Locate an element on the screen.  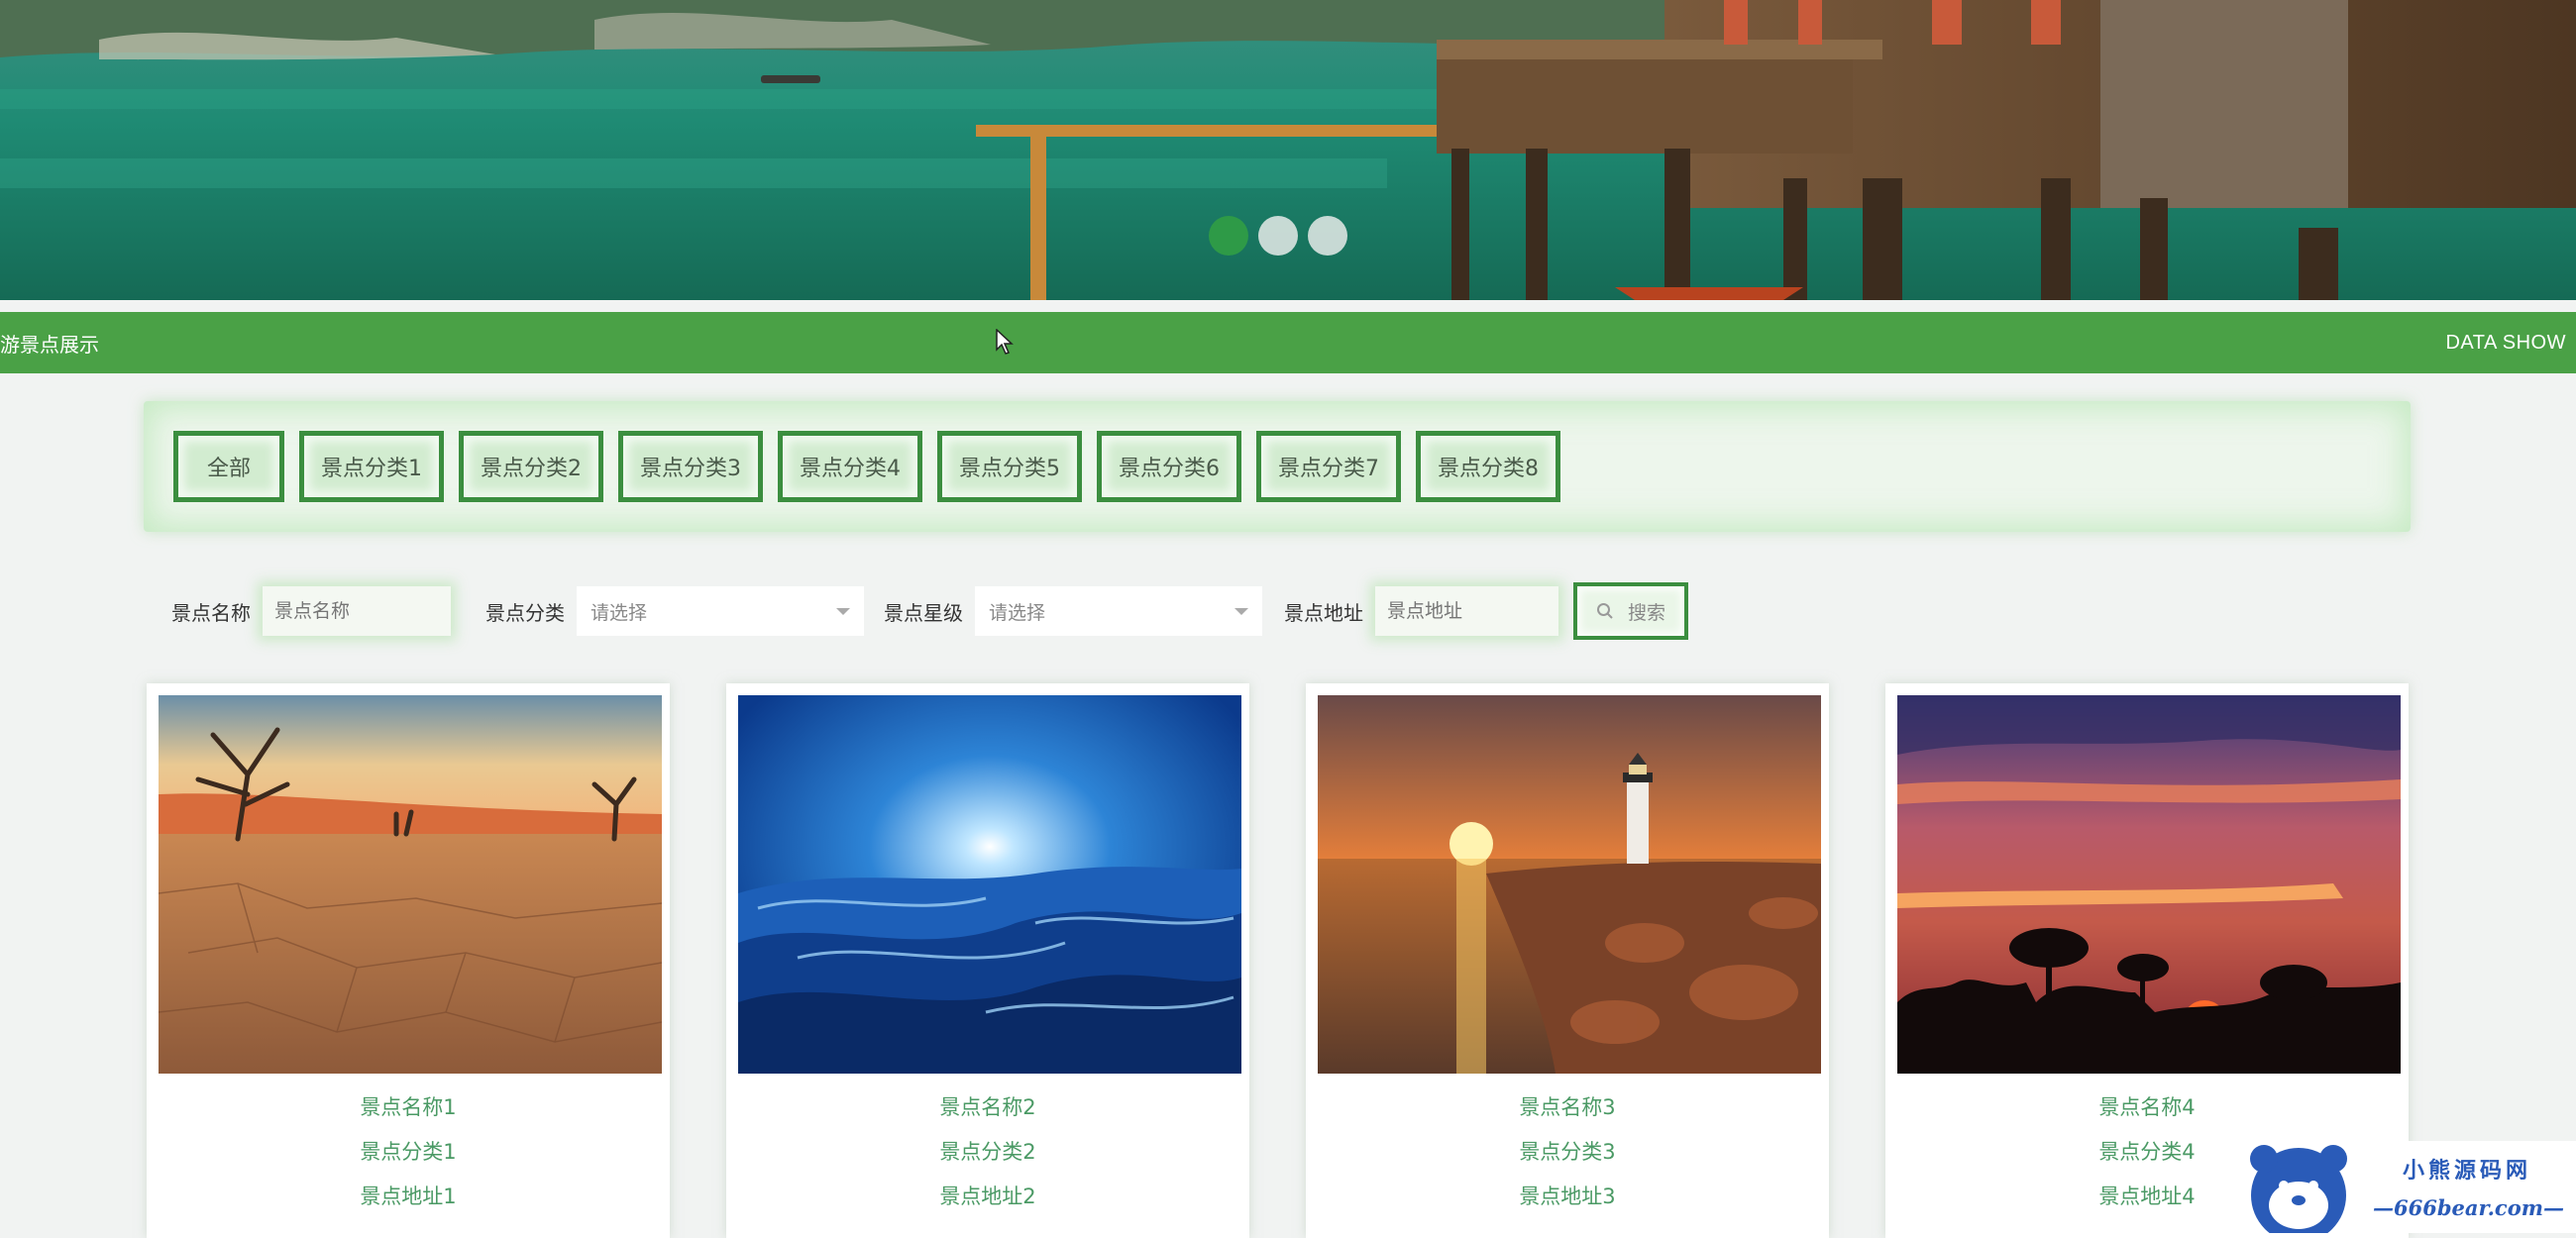
spot-address-input is located at coordinates (1466, 611).